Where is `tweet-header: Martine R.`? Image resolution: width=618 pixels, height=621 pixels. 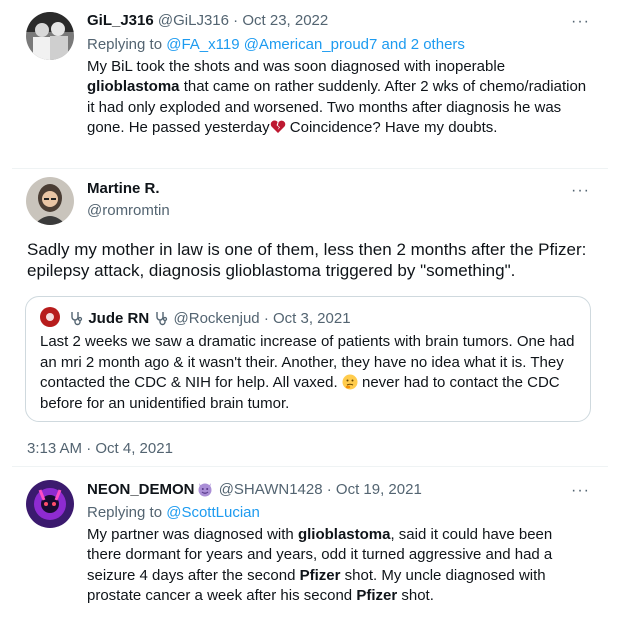 tweet-header: Martine R. is located at coordinates (123, 189).